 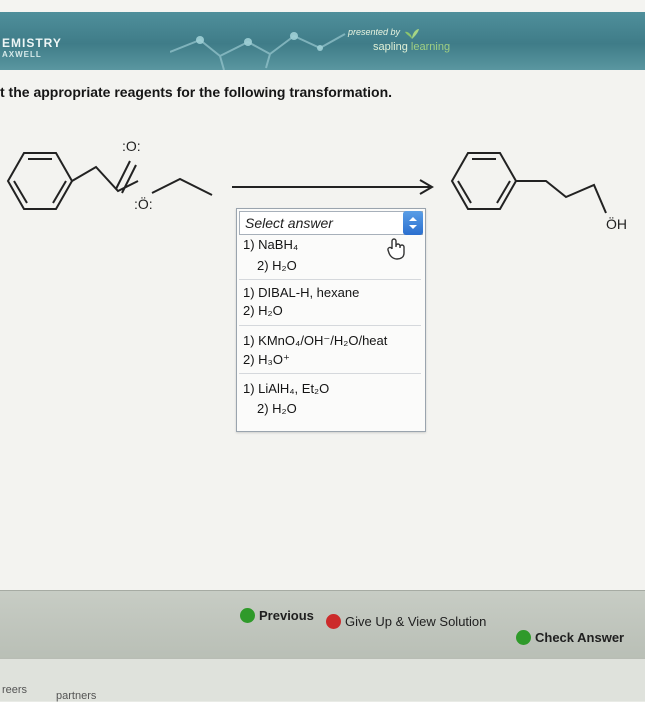 I want to click on leaf-logo-icon, so click(x=412, y=34).